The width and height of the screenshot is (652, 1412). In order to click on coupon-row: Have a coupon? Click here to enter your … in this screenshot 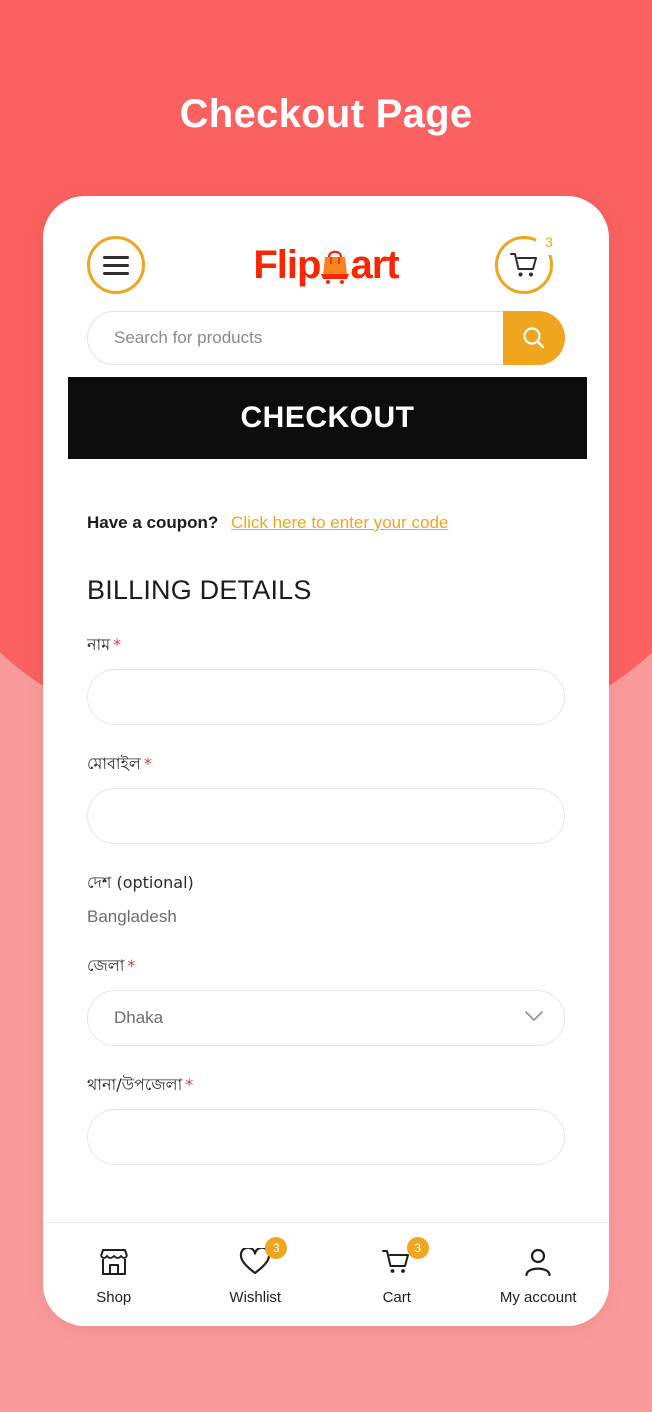, I will do `click(326, 523)`.